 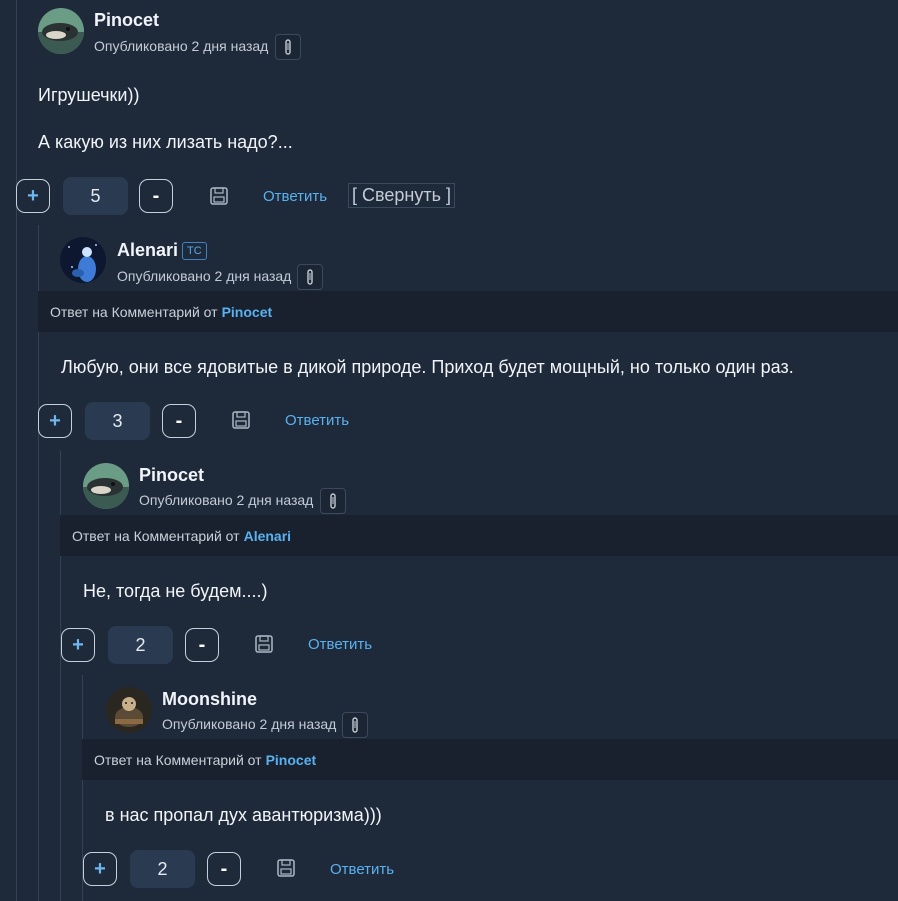 I want to click on comment-text: в нас пропал дух авантюризма))), so click(x=243, y=815).